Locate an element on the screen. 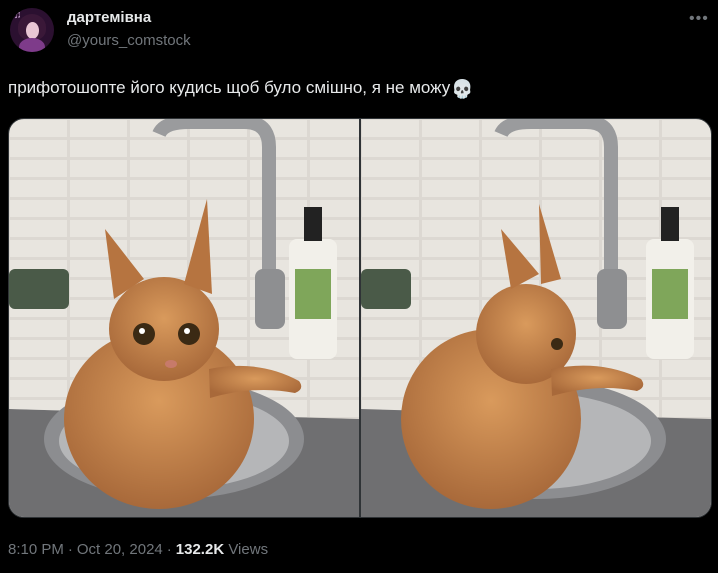  more-options-icon: ••• is located at coordinates (699, 19).